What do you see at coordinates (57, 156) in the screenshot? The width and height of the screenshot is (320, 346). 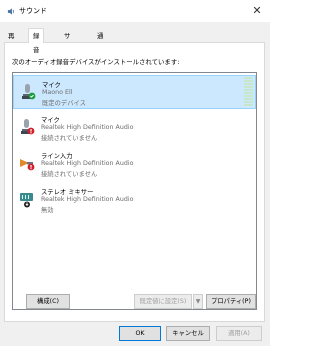 I see `device-name: ライン入力` at bounding box center [57, 156].